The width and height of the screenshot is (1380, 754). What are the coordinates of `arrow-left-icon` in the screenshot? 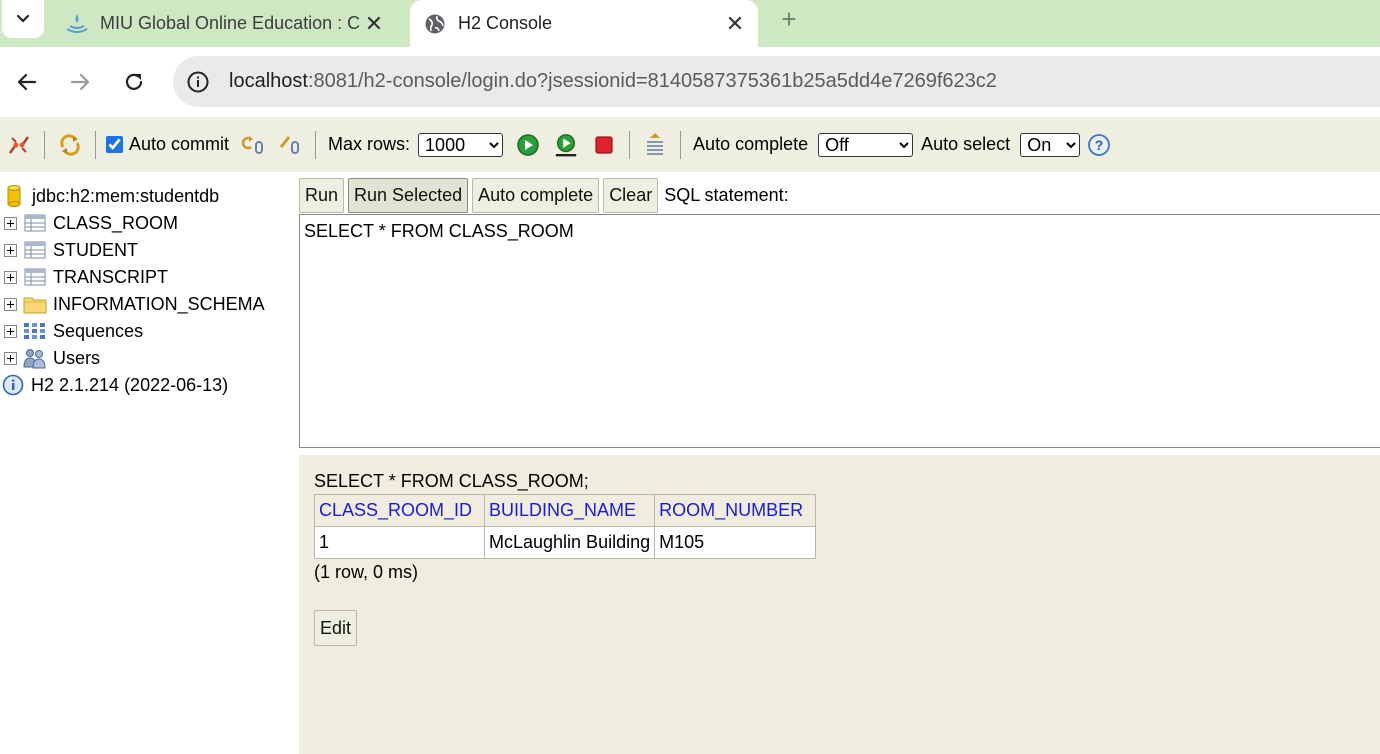 It's located at (27, 82).